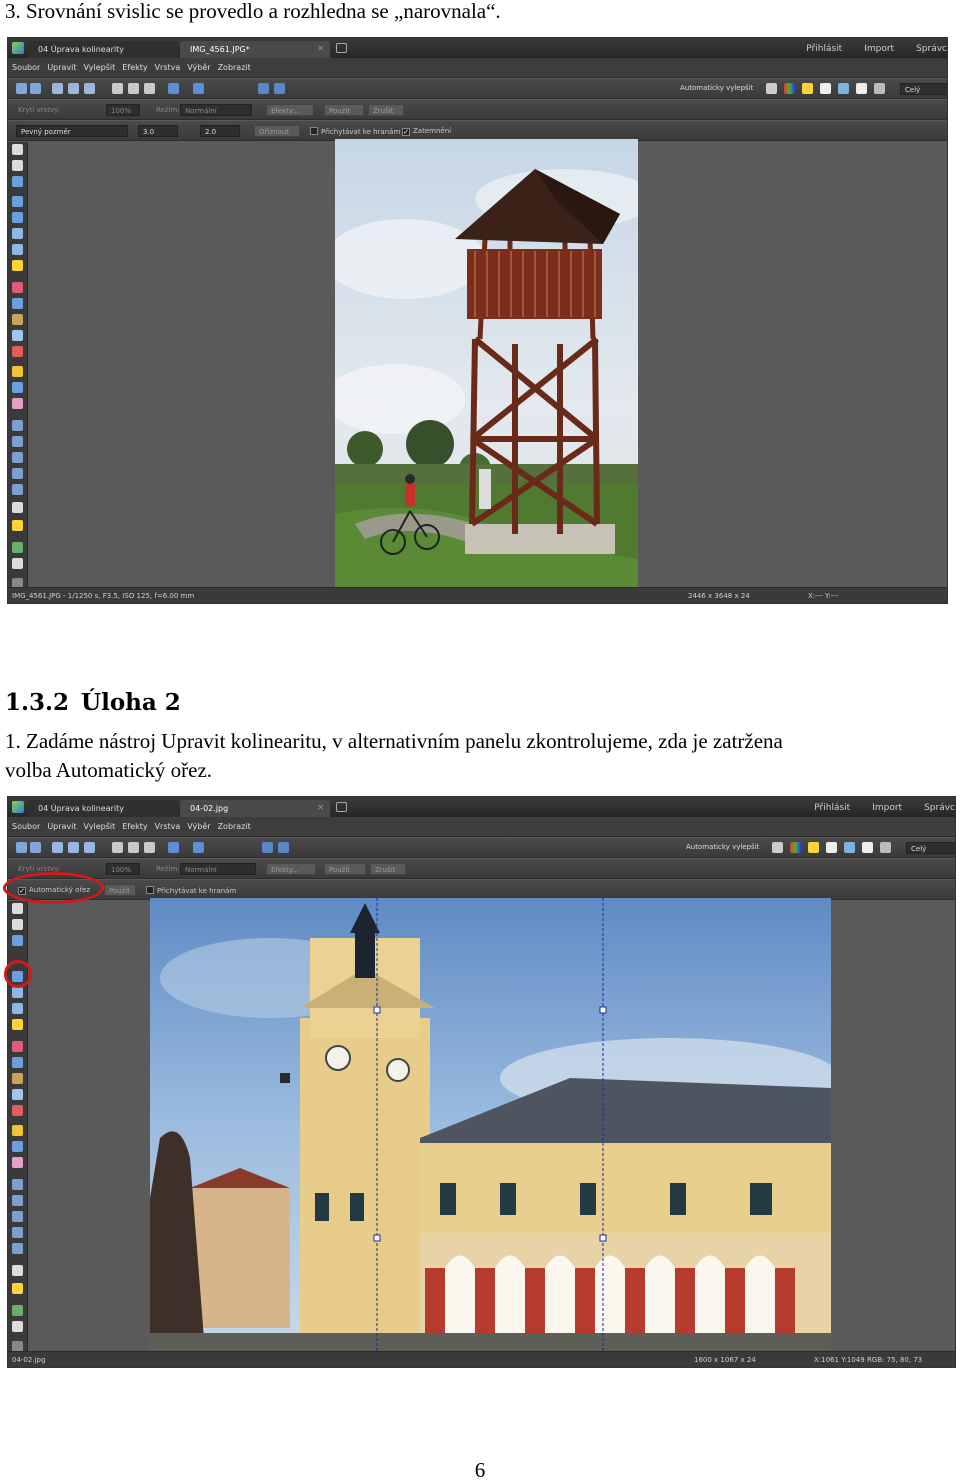 The width and height of the screenshot is (960, 1483). What do you see at coordinates (277, 131) in the screenshot?
I see `crop-button: Oříznout` at bounding box center [277, 131].